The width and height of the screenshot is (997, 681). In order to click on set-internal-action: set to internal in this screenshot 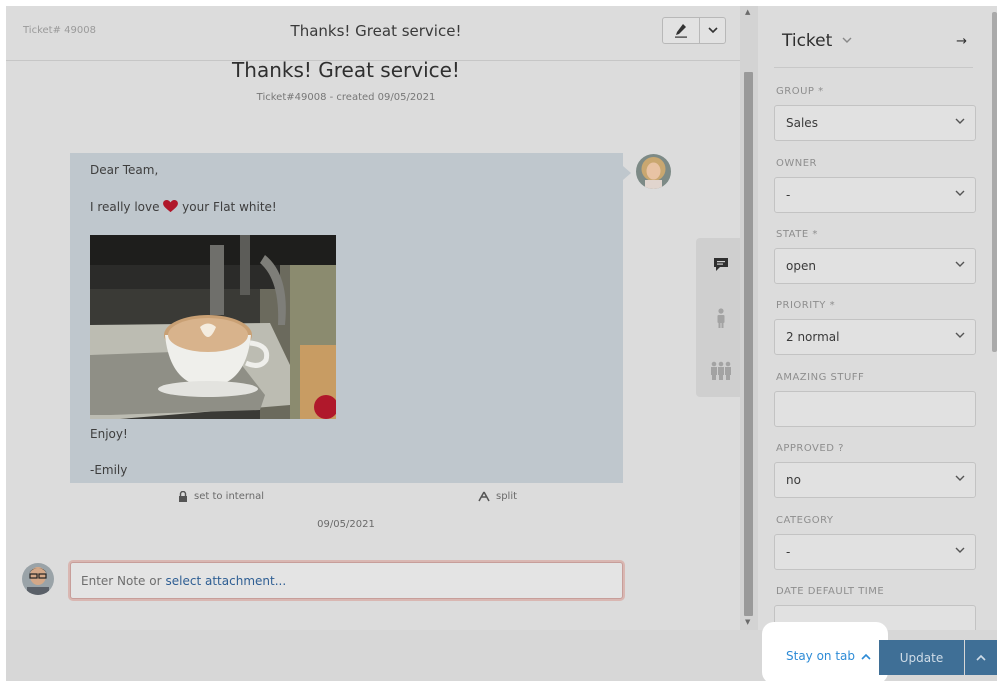, I will do `click(221, 496)`.